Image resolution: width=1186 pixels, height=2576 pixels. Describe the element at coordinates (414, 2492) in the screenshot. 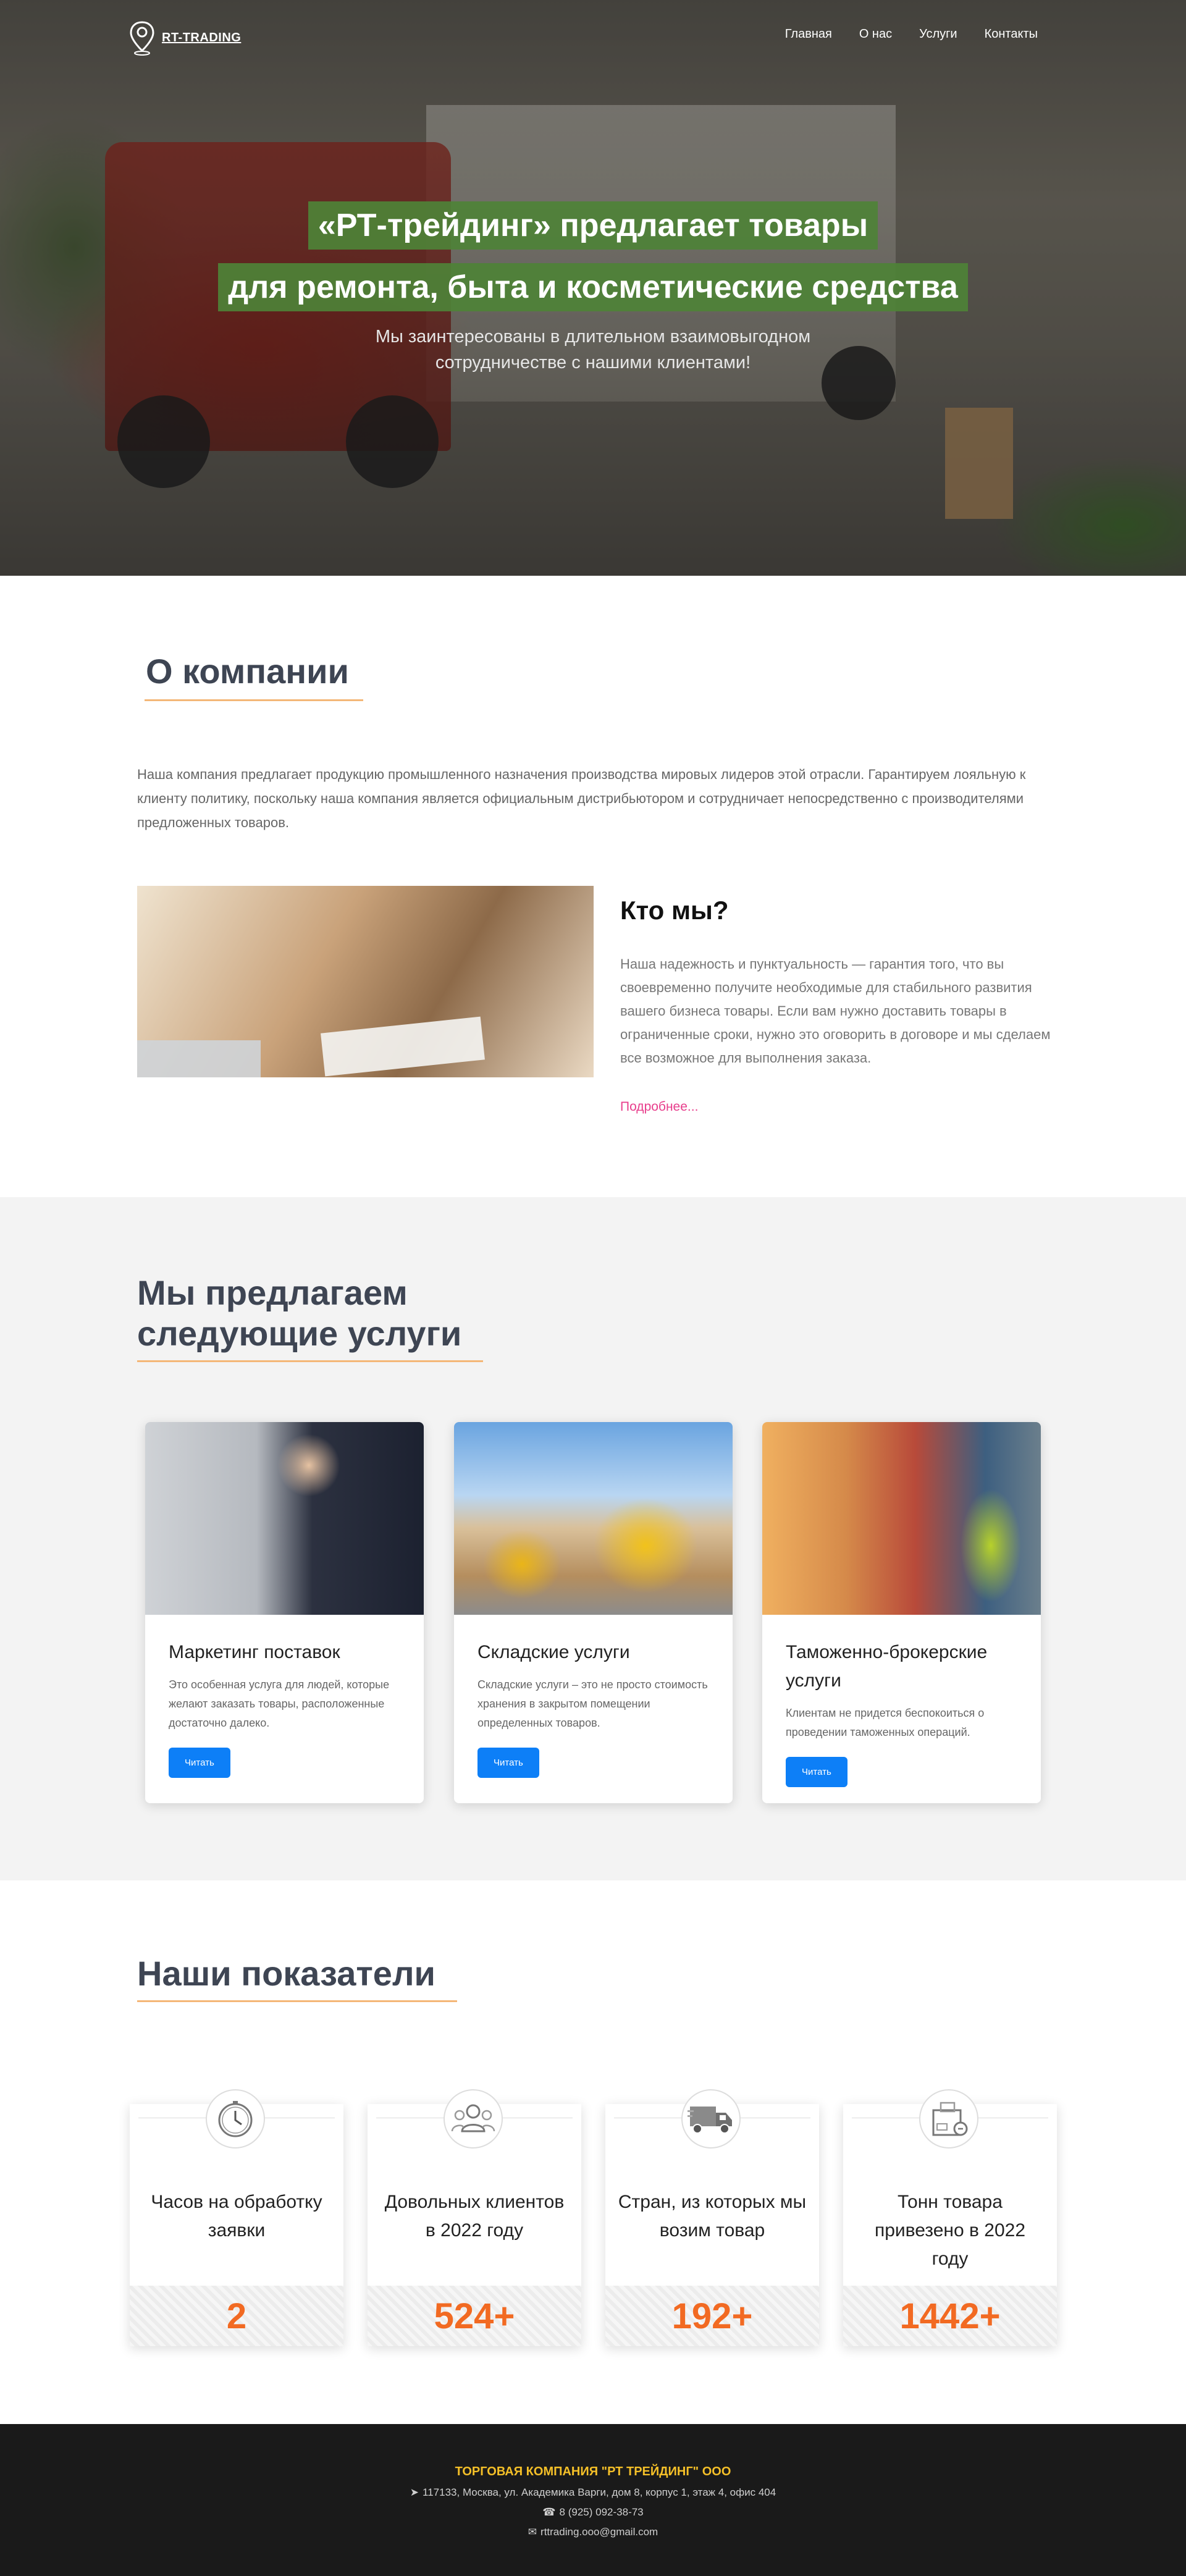

I see `location-arrow-icon: ➤` at that location.